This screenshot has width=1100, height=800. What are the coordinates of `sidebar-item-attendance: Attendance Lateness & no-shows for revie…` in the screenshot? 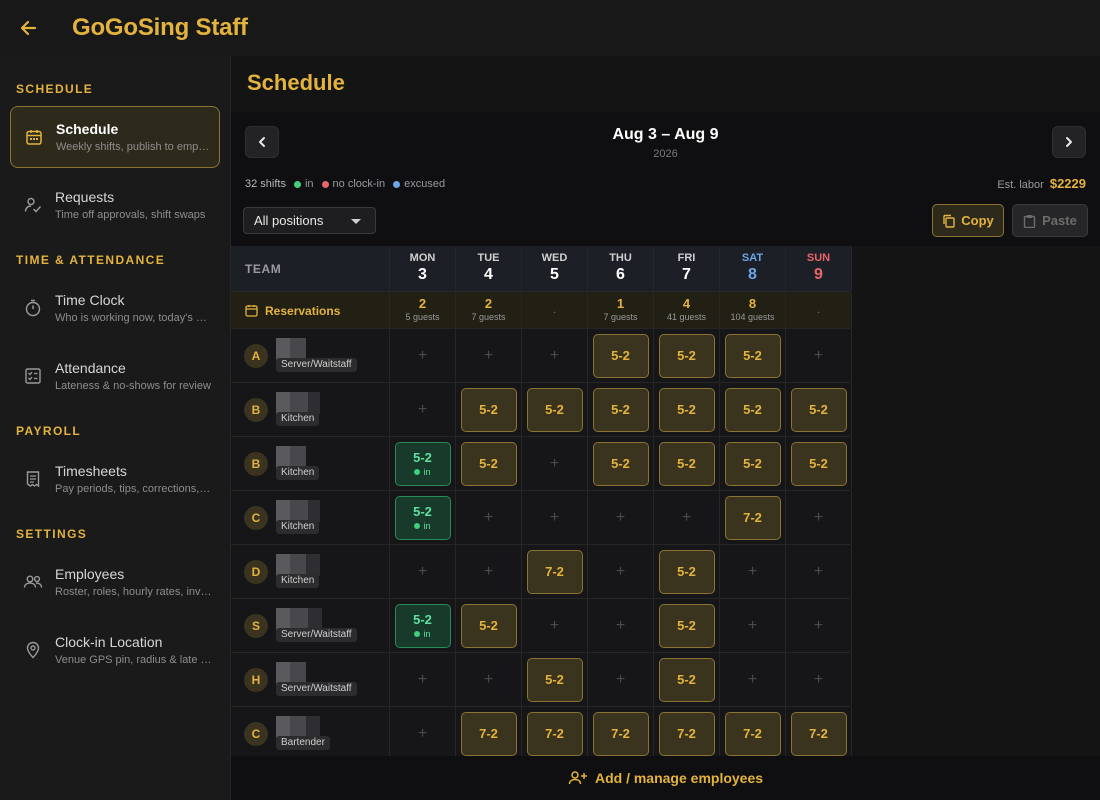 It's located at (115, 376).